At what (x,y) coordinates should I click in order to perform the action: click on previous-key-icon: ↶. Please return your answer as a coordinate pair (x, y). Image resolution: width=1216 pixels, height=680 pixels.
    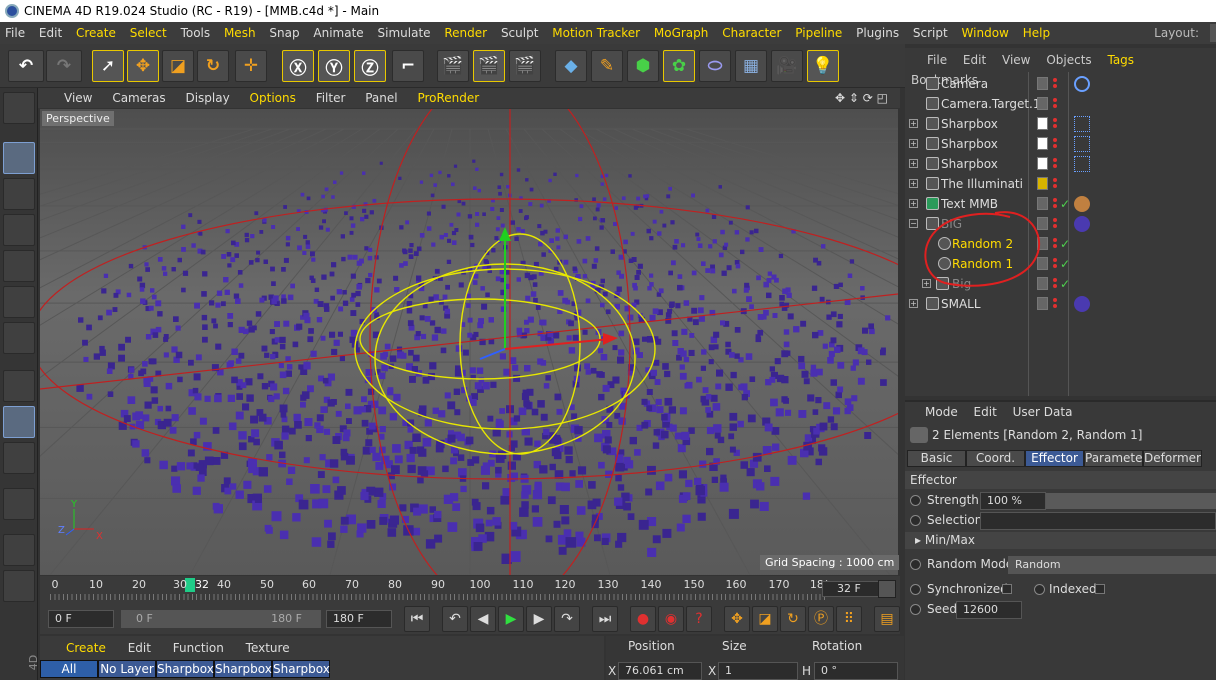
    Looking at the image, I should click on (455, 619).